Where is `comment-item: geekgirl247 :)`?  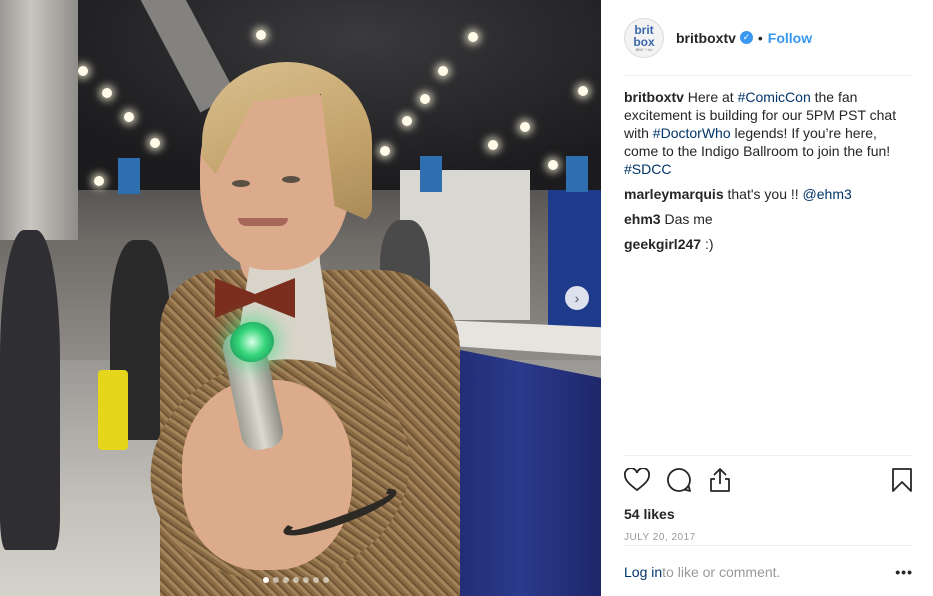 comment-item: geekgirl247 :) is located at coordinates (768, 244).